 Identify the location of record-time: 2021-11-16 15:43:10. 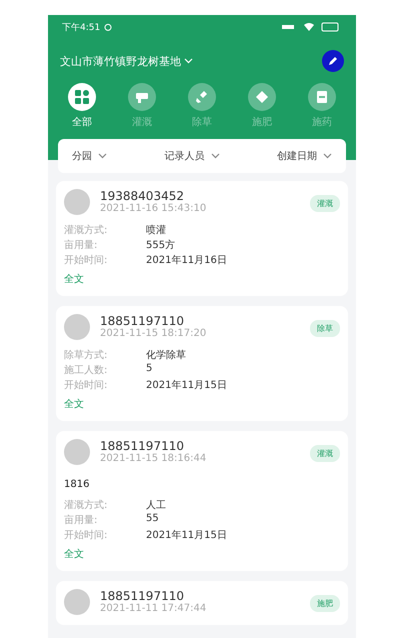
(154, 208).